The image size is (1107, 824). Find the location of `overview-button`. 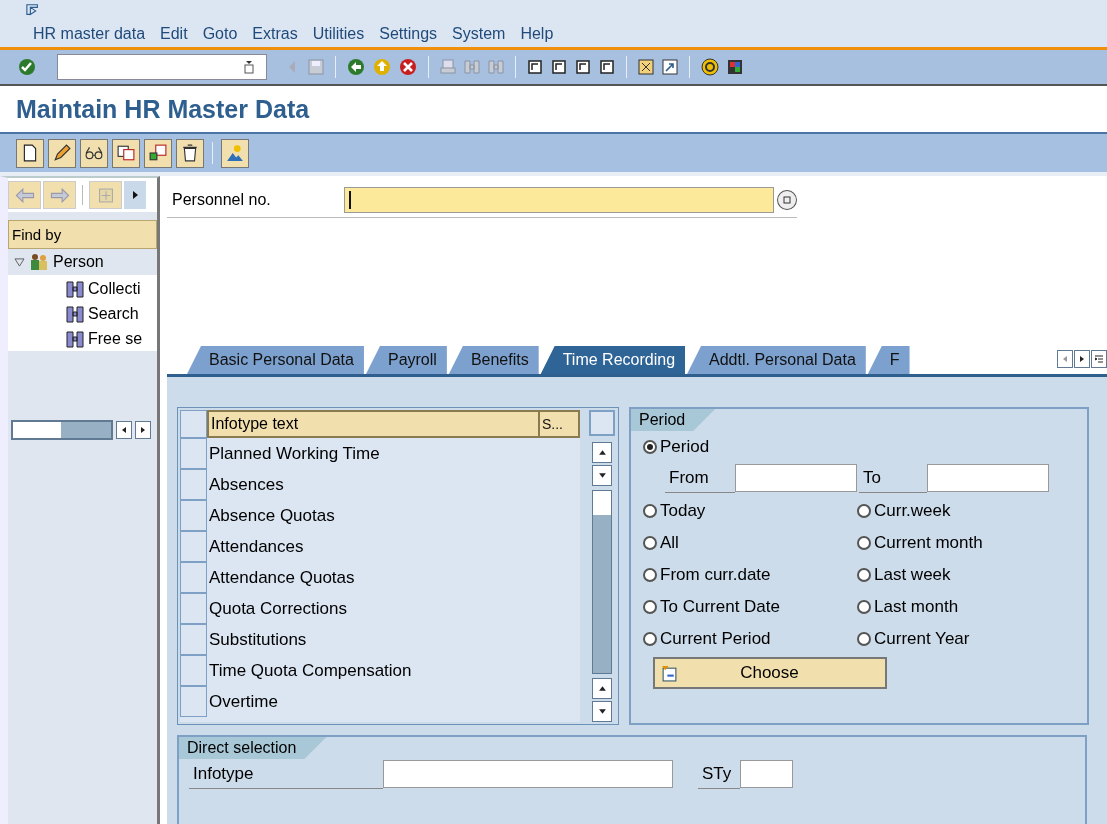

overview-button is located at coordinates (235, 153).